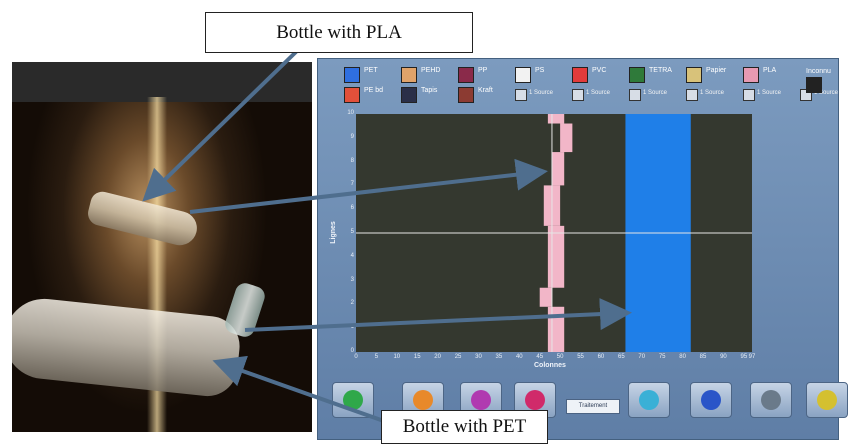 The image size is (851, 447). What do you see at coordinates (339, 32) in the screenshot?
I see `callout-pla: Bottle with PLA` at bounding box center [339, 32].